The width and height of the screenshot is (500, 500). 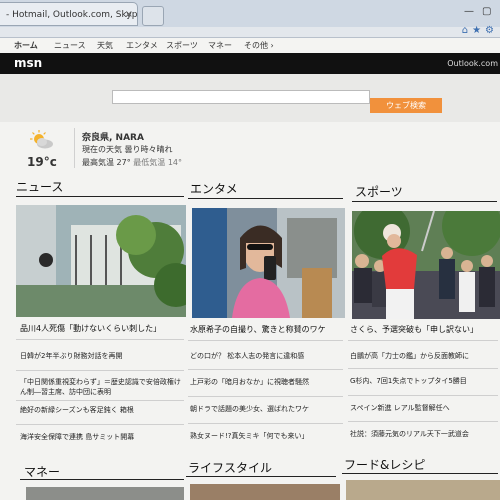 I want to click on partly-cloudy-icon, so click(x=41, y=139).